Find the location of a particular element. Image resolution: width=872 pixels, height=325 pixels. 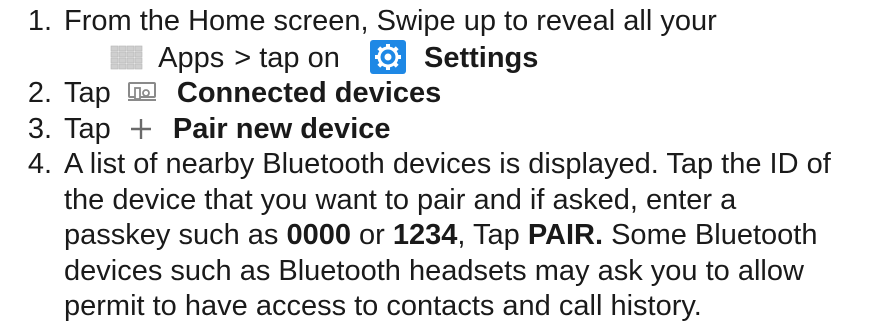

plus-icon is located at coordinates (140, 128).